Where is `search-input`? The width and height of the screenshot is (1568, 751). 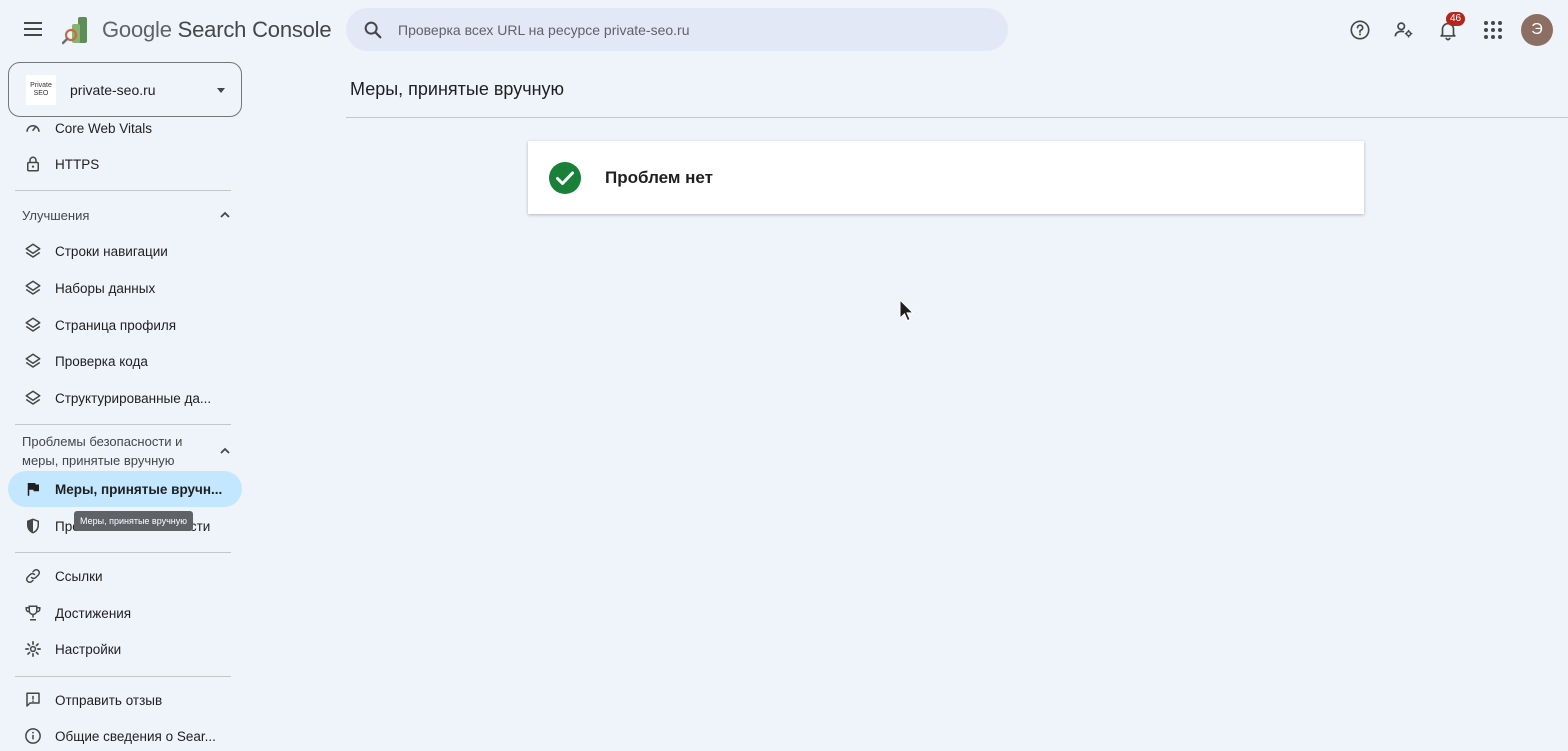 search-input is located at coordinates (678, 29).